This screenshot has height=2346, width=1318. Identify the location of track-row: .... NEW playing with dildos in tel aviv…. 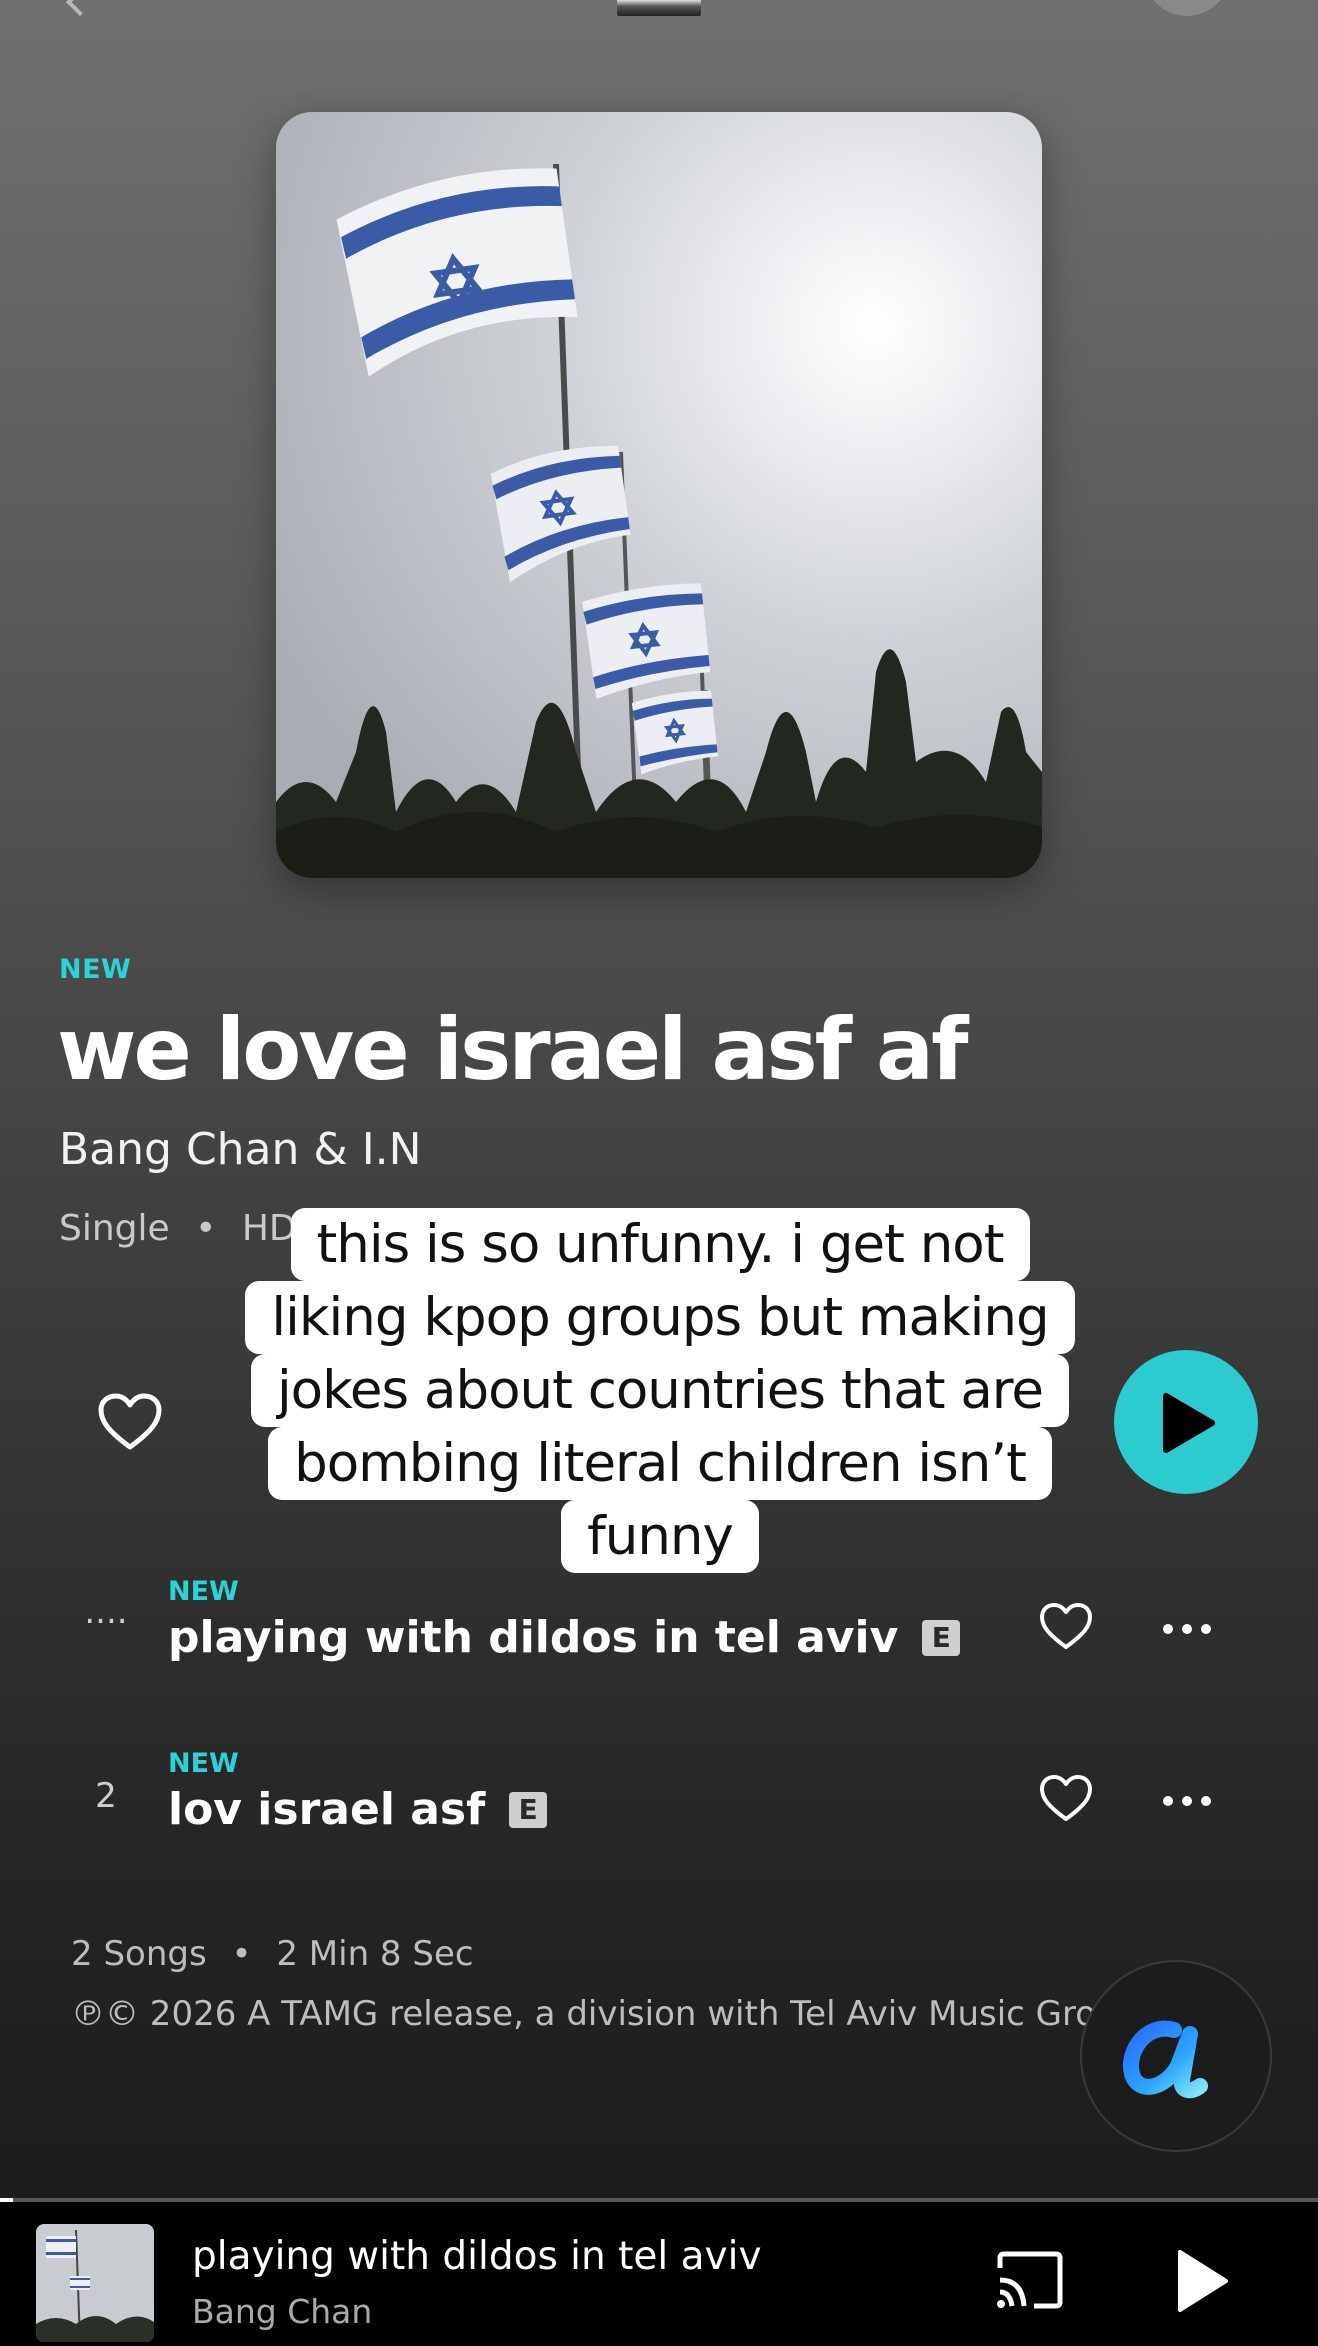
(659, 1625).